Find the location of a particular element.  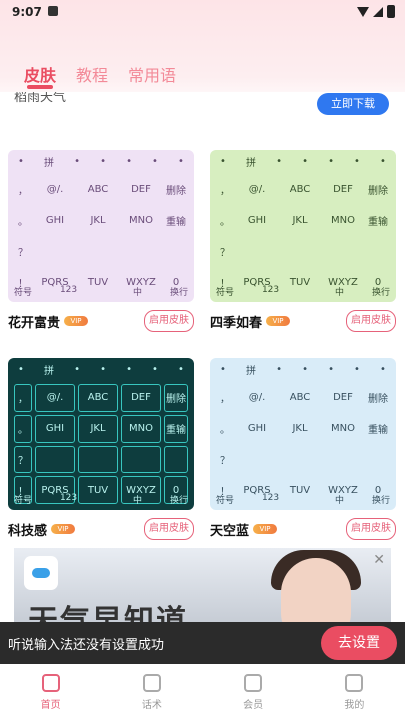

banner-person is located at coordinates (316, 593).